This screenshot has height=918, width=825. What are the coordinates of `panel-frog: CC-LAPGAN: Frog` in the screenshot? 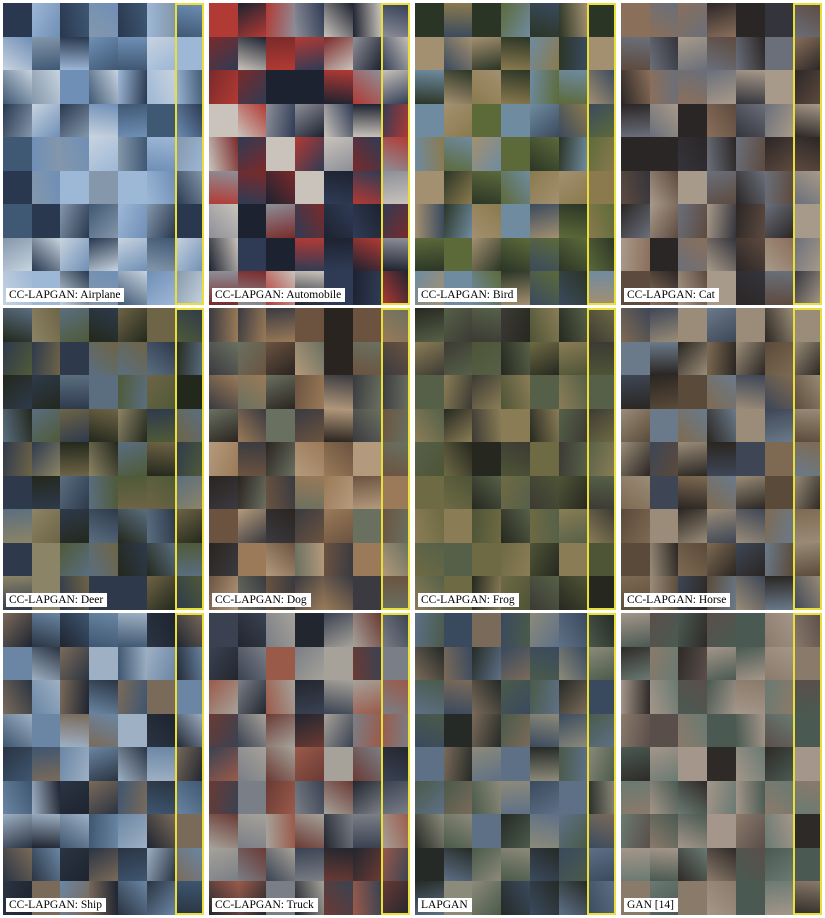 It's located at (515, 459).